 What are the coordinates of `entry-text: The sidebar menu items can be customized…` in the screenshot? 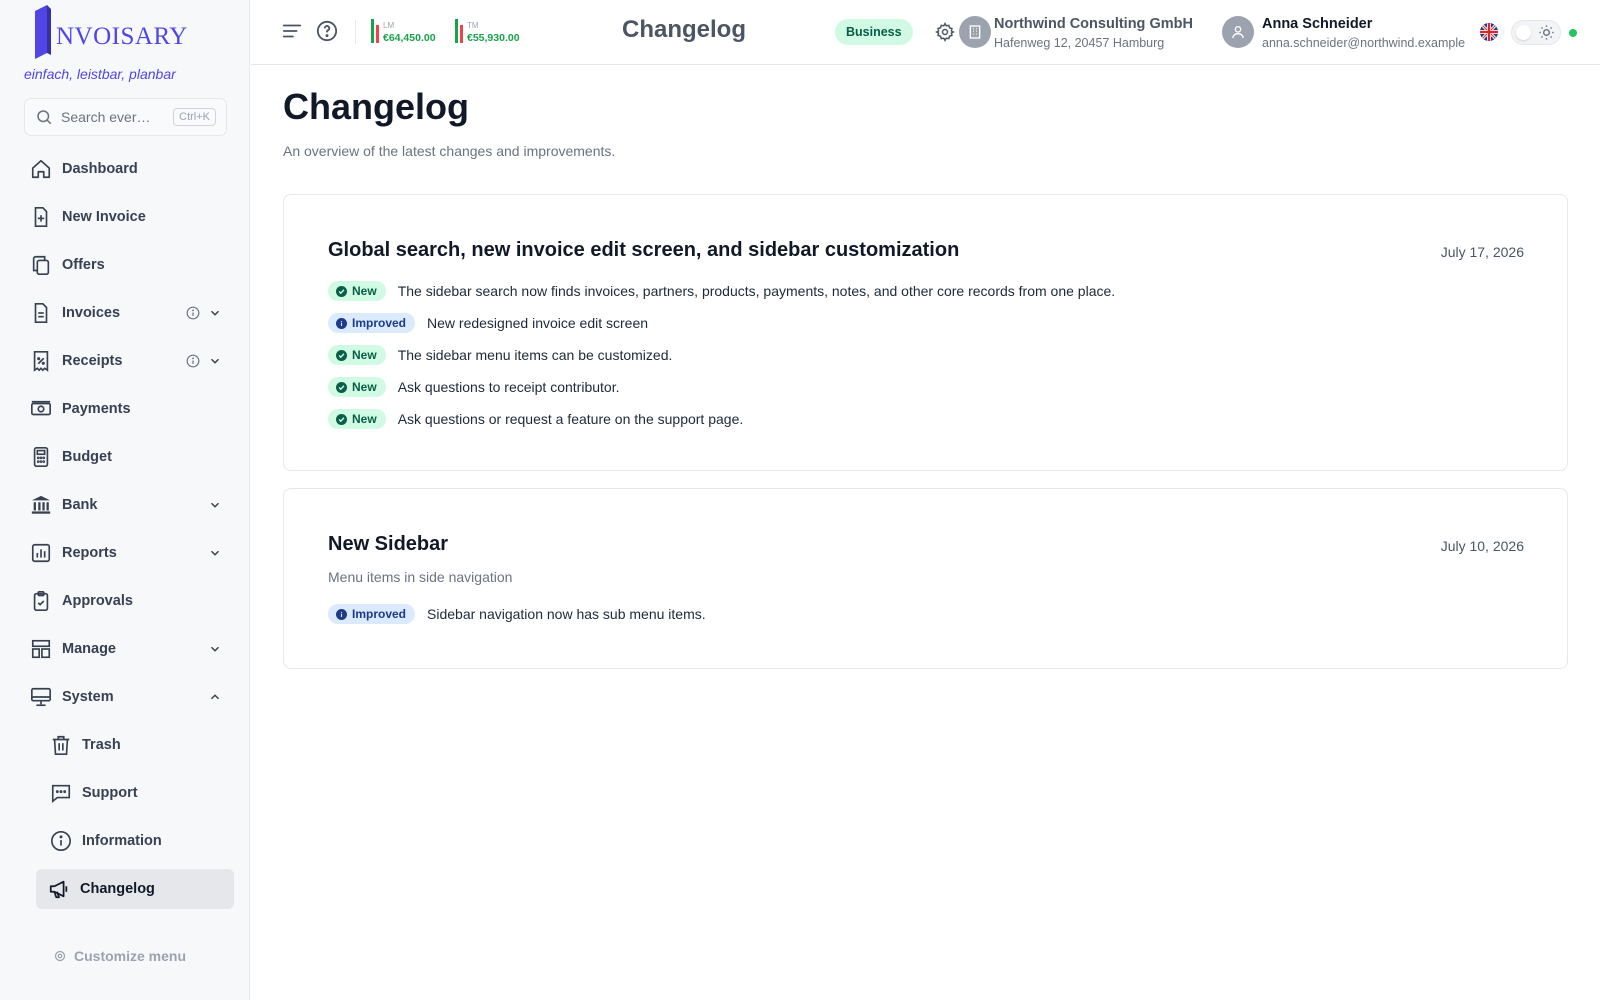 It's located at (535, 355).